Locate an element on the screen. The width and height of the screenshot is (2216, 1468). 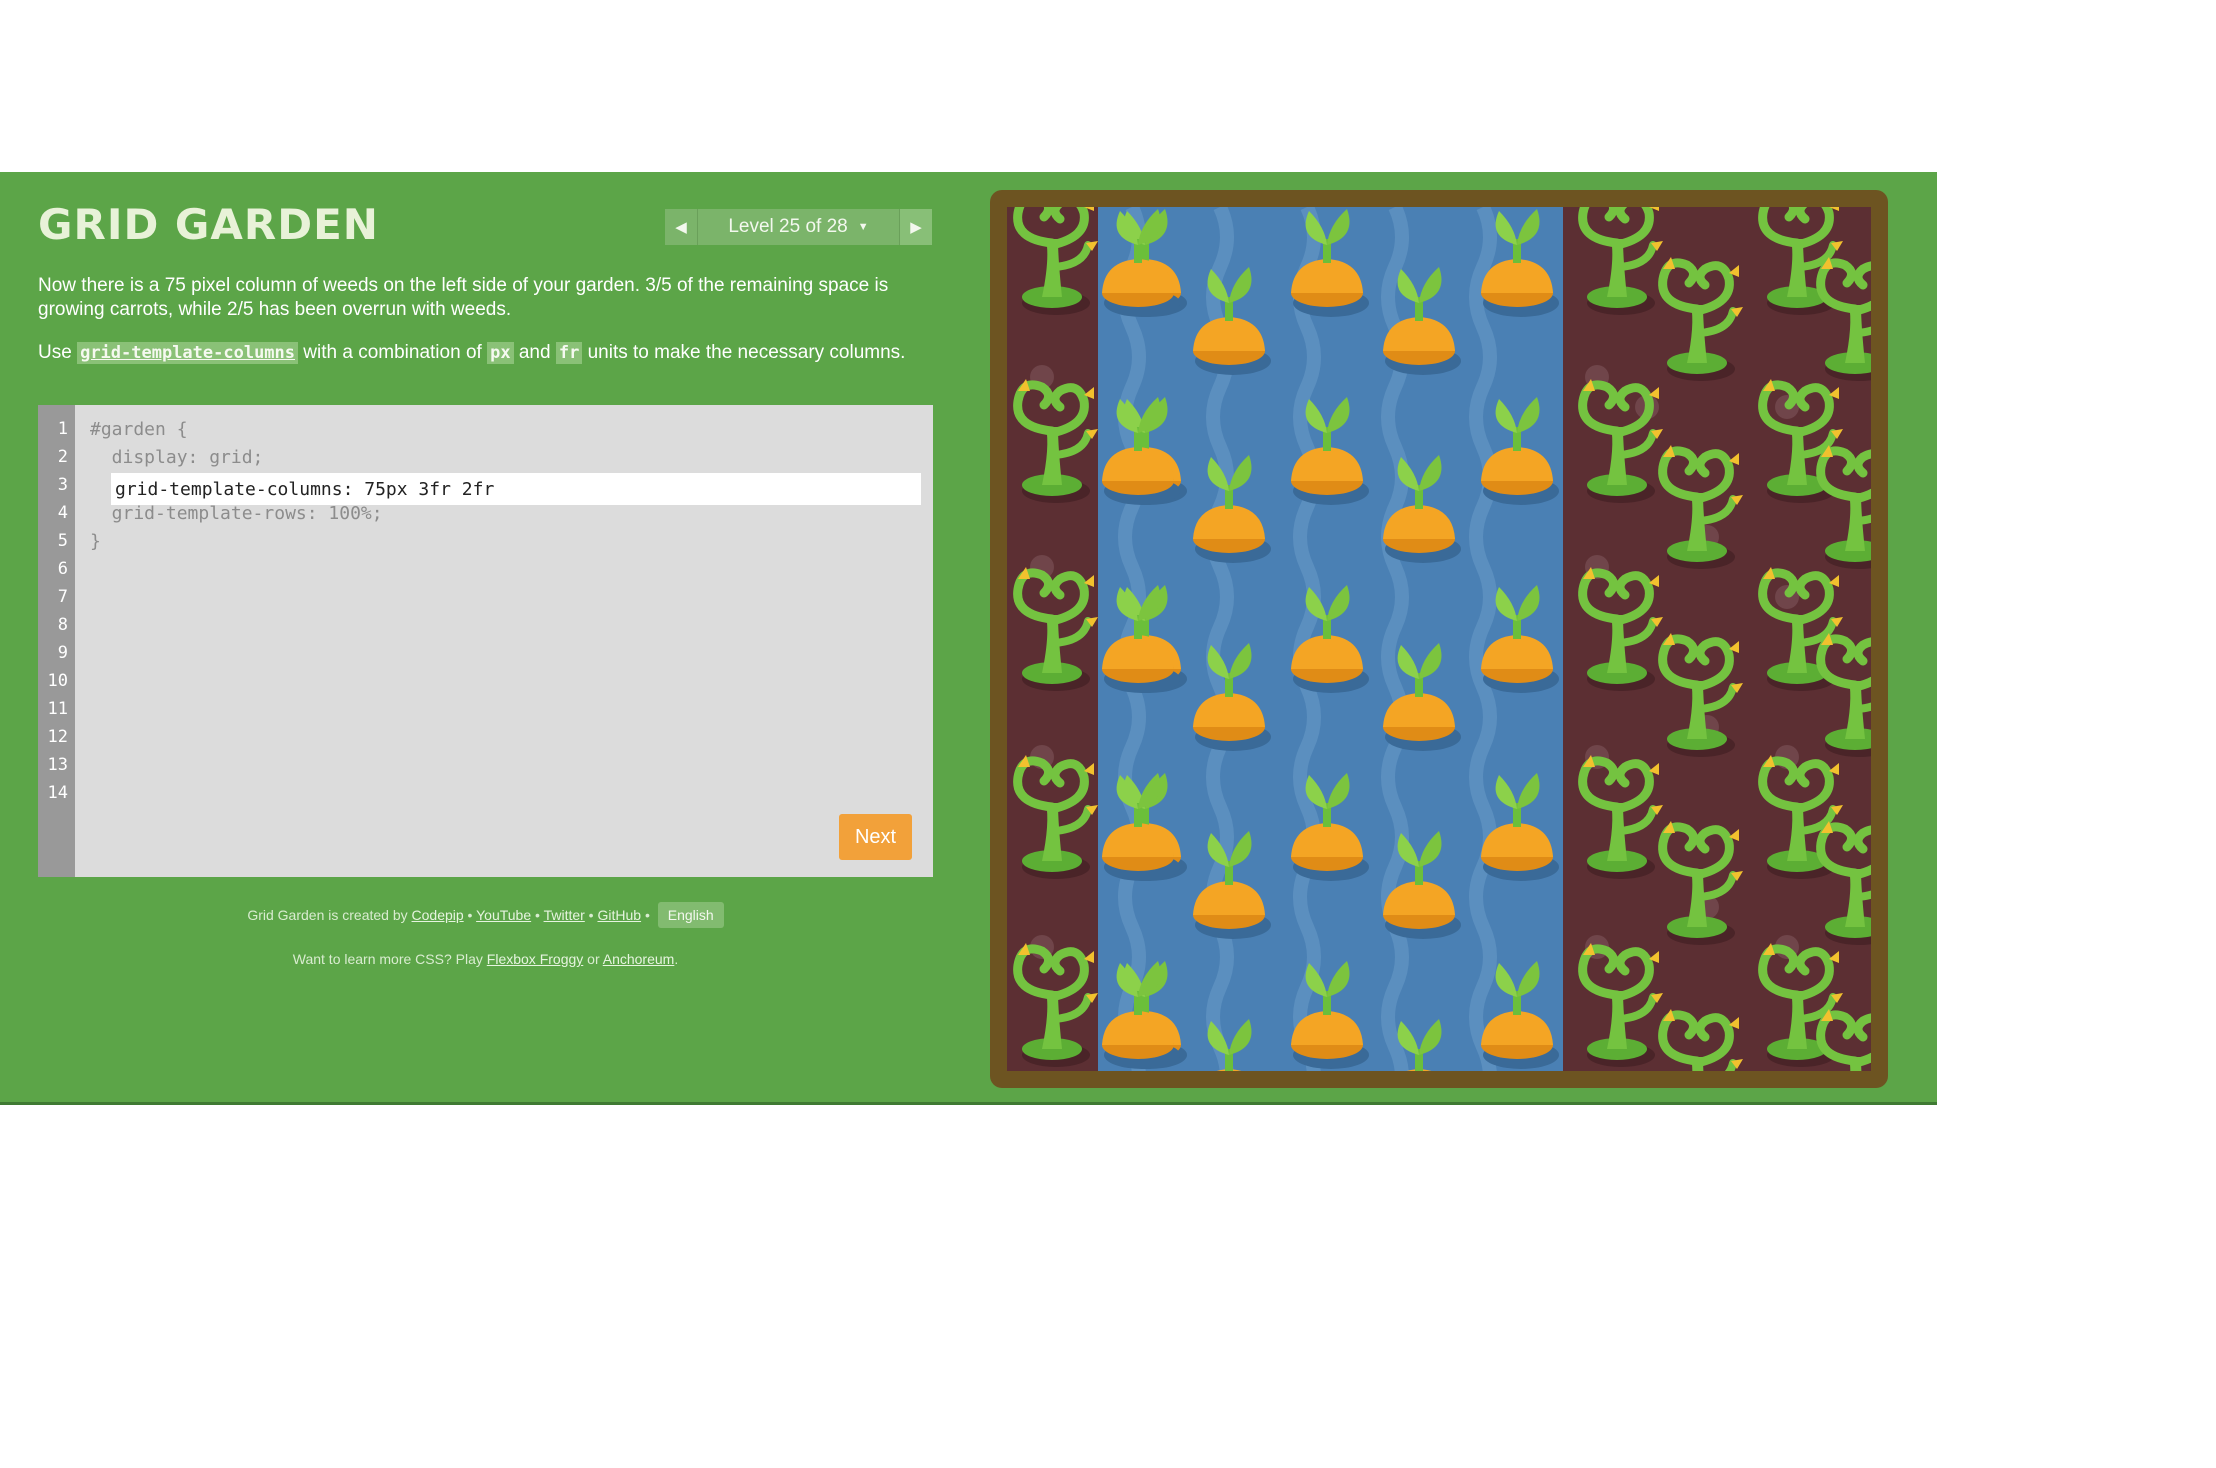
css-code-input is located at coordinates (516, 489).